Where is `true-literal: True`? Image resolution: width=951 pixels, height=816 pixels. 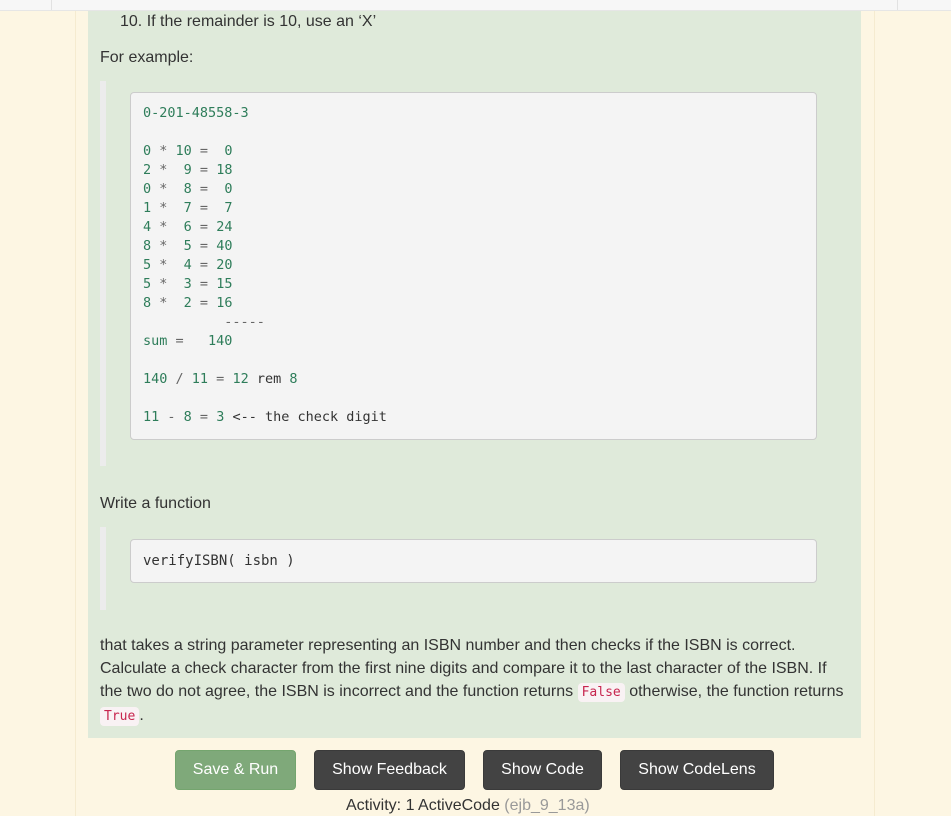
true-literal: True is located at coordinates (120, 716).